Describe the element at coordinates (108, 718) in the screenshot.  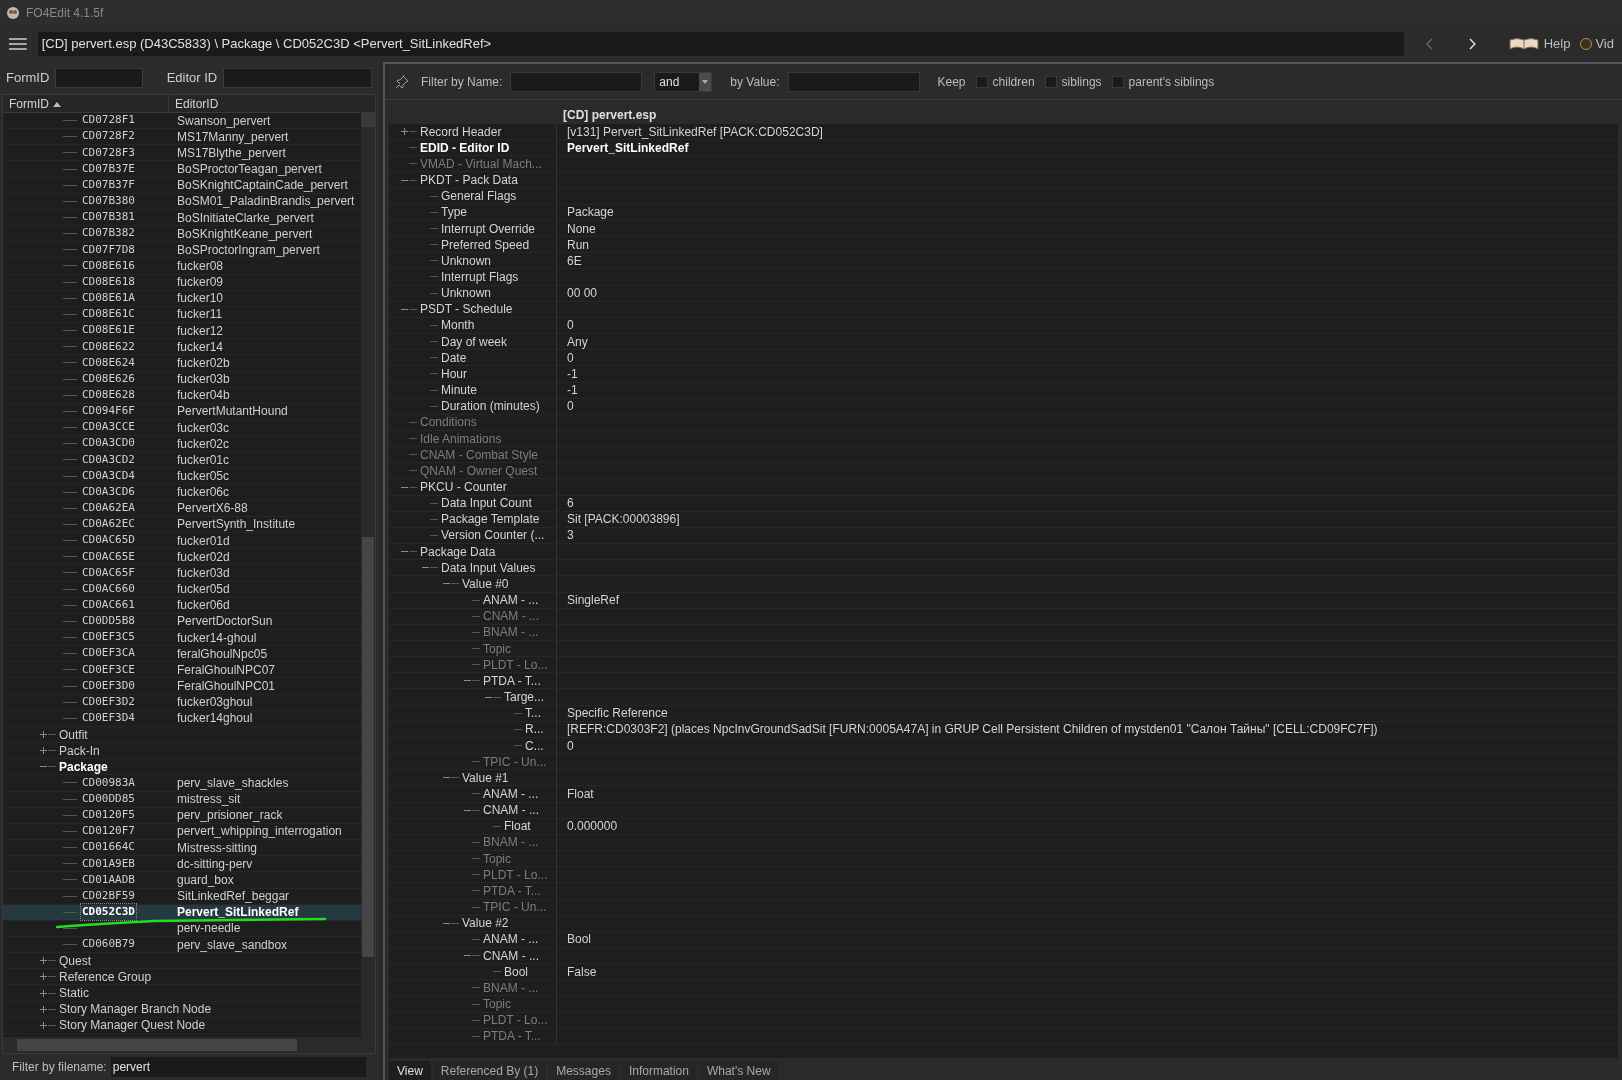
I see `form-id-cell: CD0EF3D4` at that location.